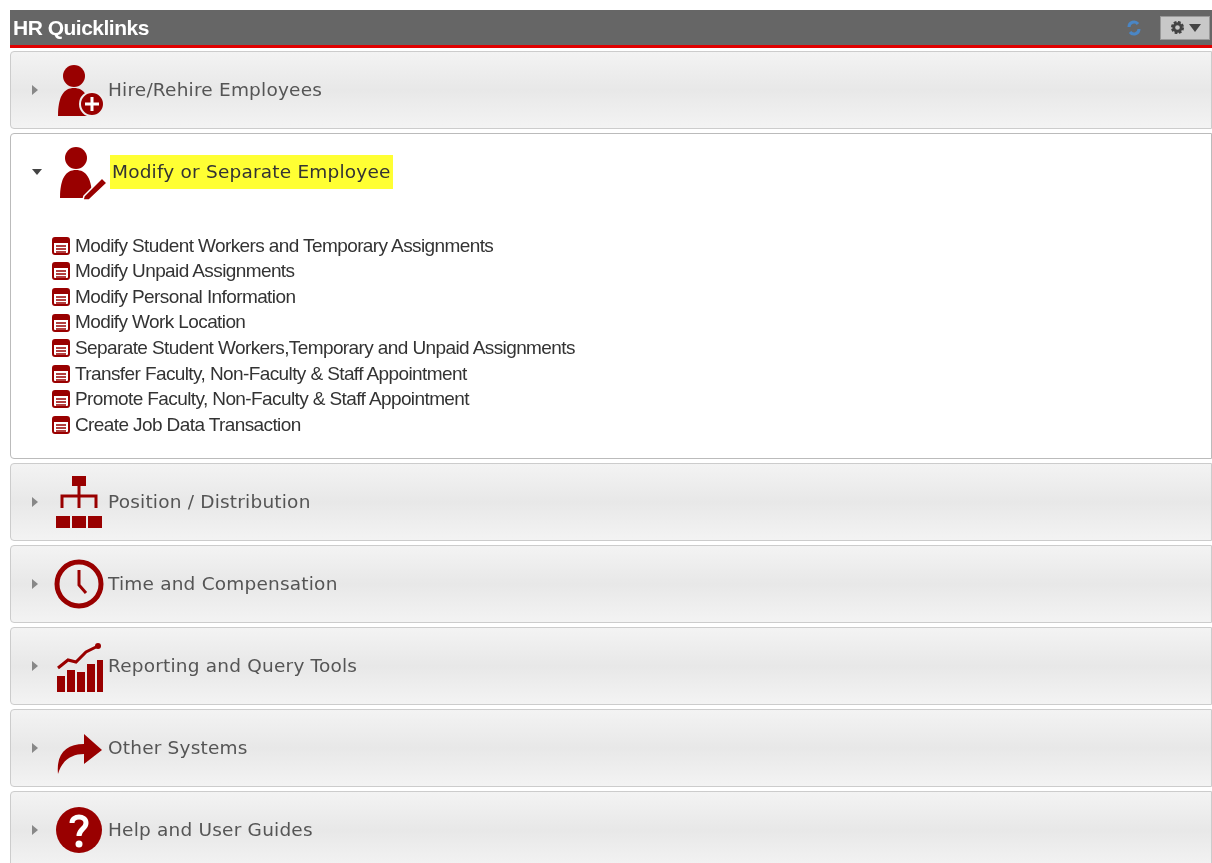 This screenshot has width=1212, height=863. Describe the element at coordinates (210, 829) in the screenshot. I see `section-title-link: Help and User Guides` at that location.